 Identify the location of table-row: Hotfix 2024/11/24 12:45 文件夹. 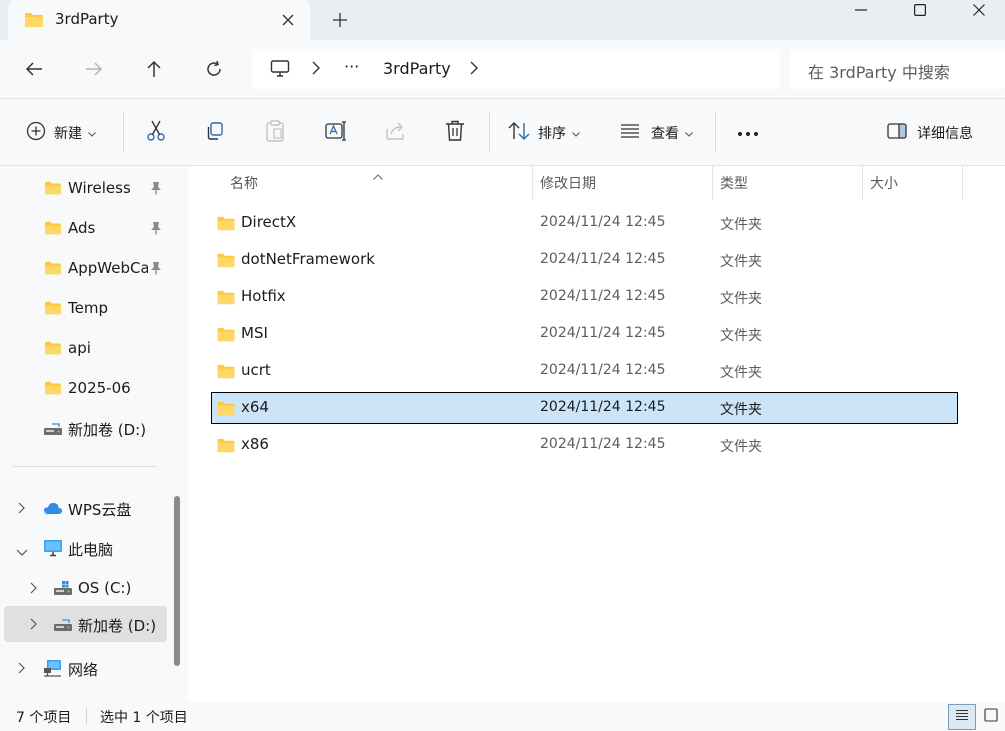
(584, 297).